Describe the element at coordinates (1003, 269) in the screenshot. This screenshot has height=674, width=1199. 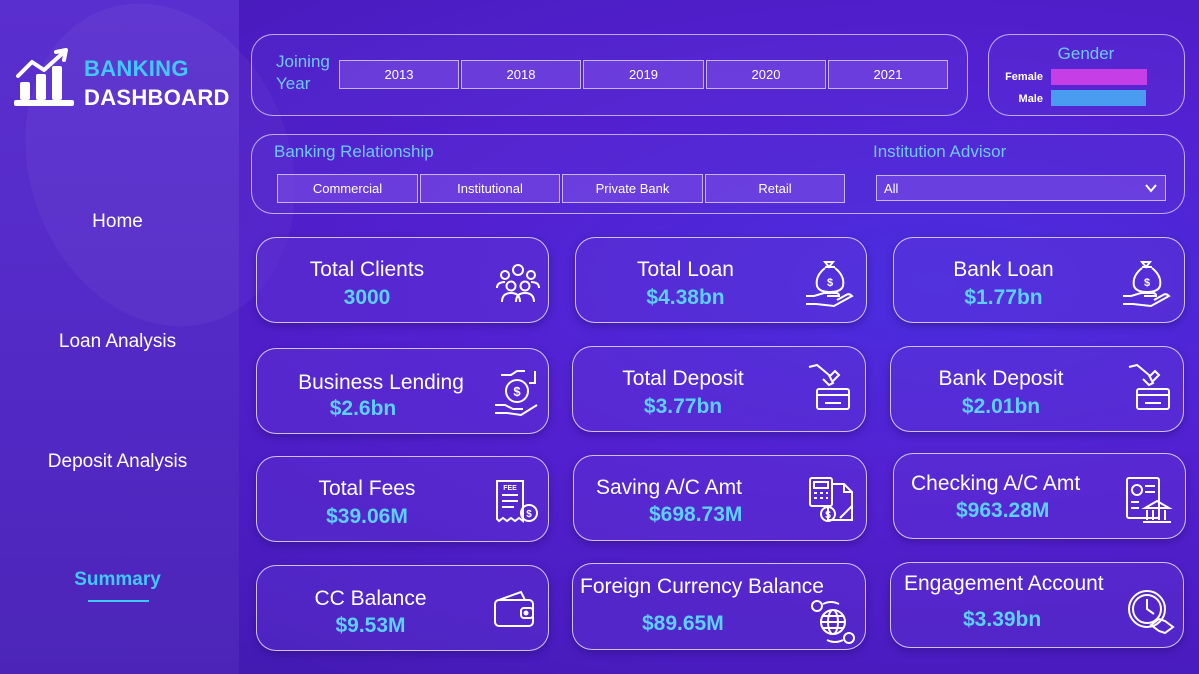
I see `kpi-title: Bank Loan` at that location.